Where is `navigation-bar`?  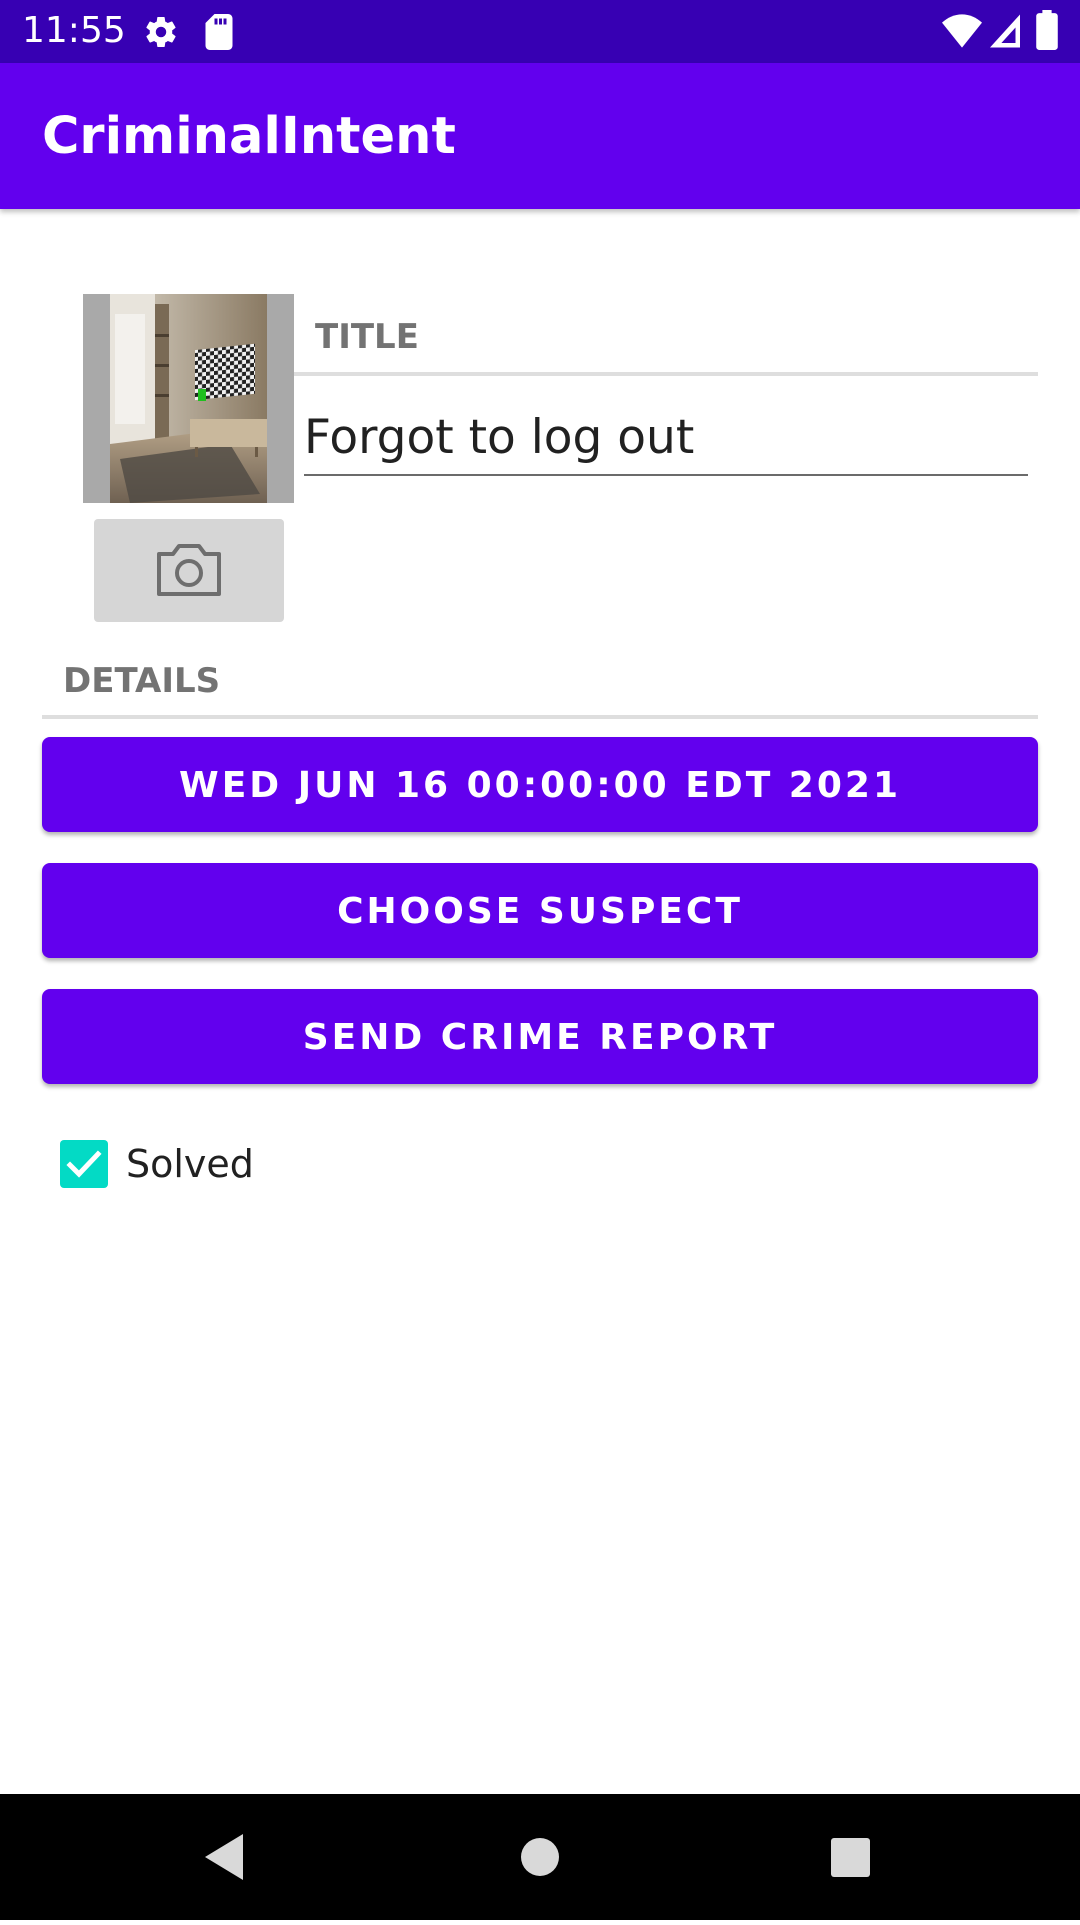 navigation-bar is located at coordinates (540, 1857).